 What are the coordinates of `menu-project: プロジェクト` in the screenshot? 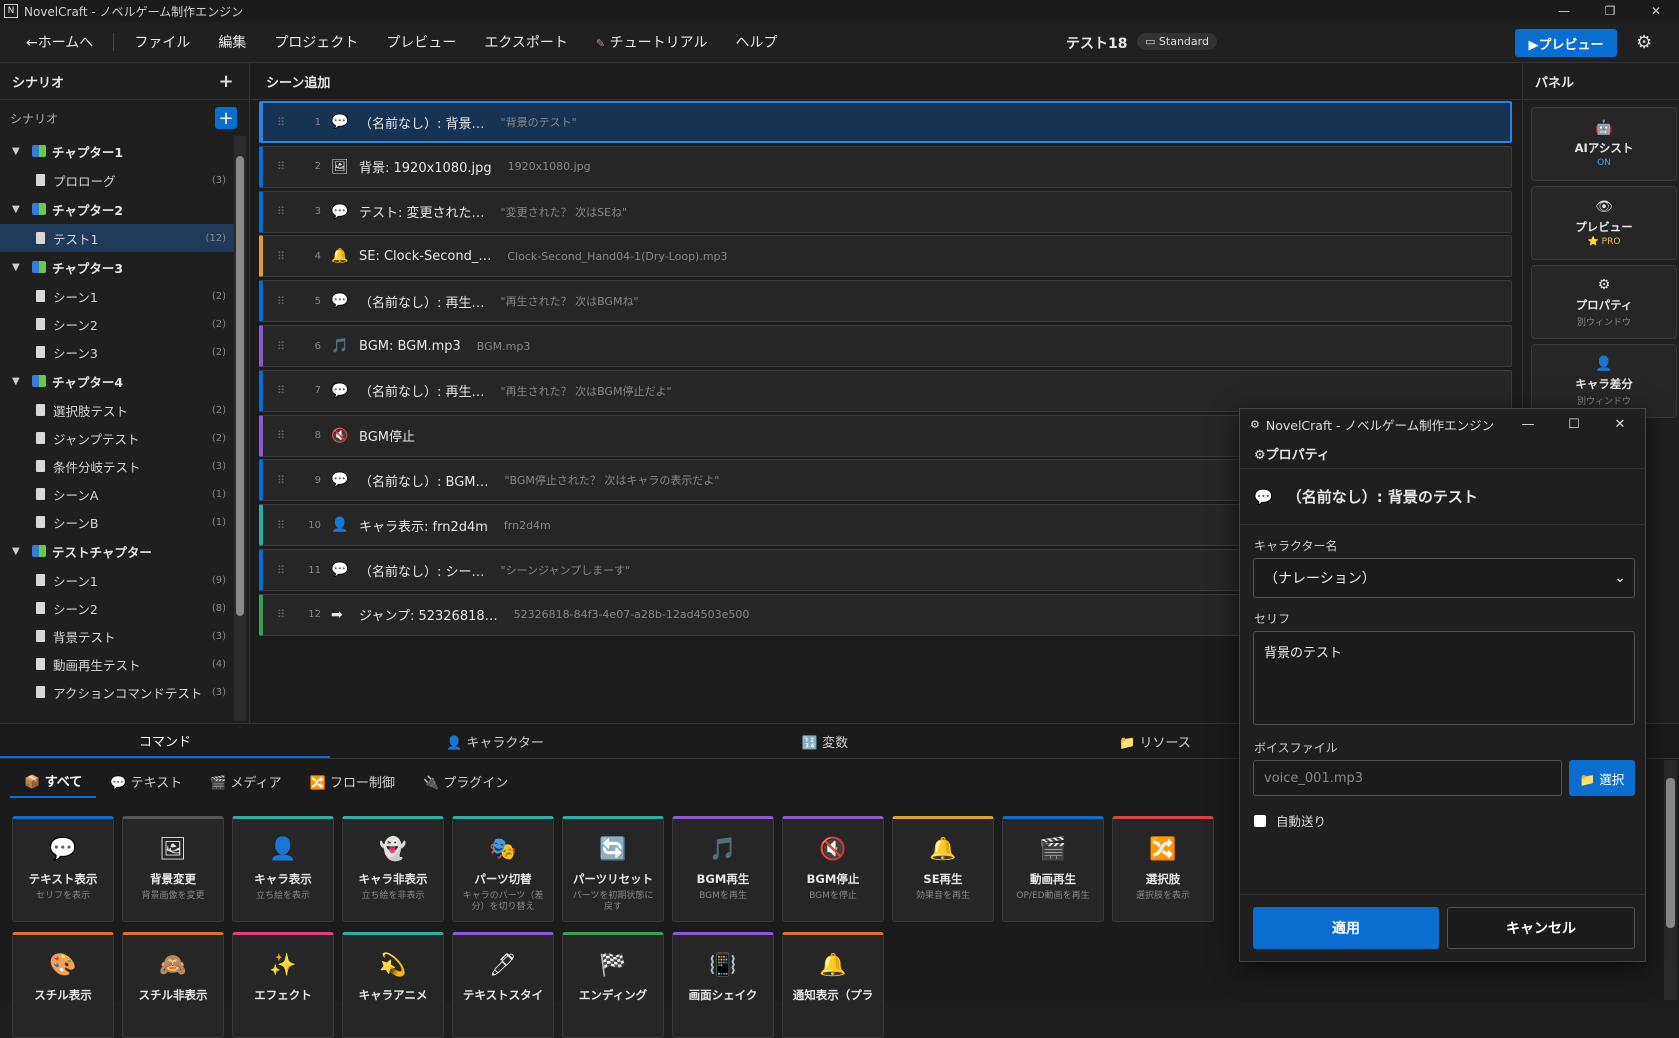 It's located at (316, 42).